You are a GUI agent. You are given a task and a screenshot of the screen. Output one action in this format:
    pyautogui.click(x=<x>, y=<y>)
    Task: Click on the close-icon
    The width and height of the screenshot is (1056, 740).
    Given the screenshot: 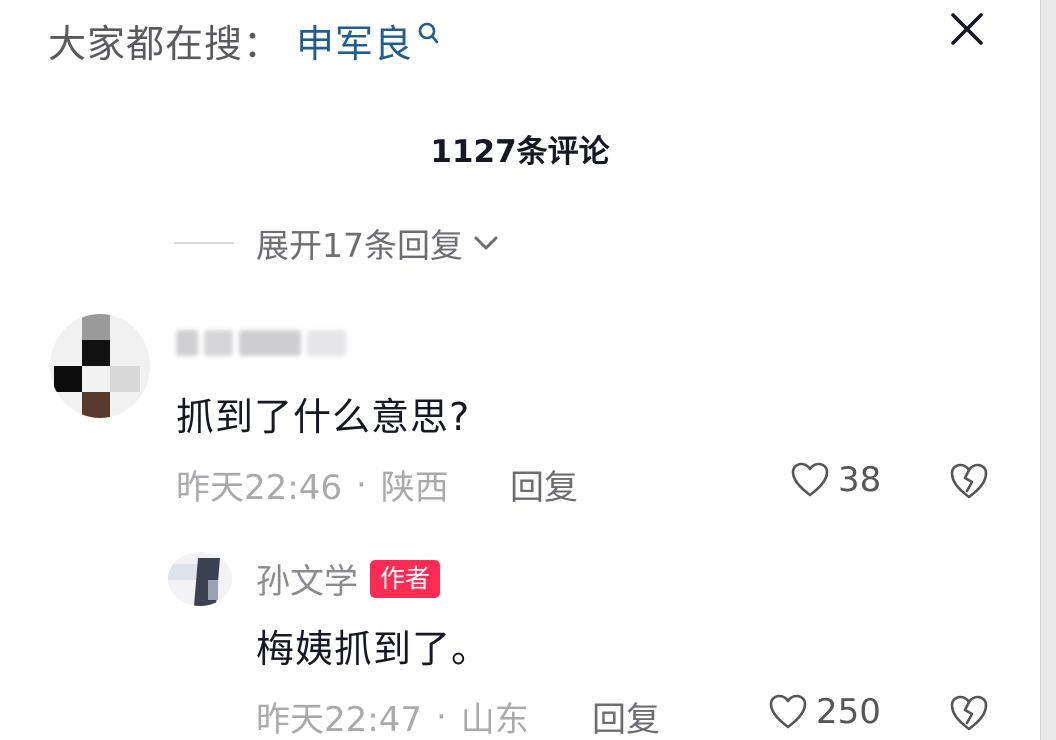 What is the action you would take?
    pyautogui.click(x=967, y=29)
    